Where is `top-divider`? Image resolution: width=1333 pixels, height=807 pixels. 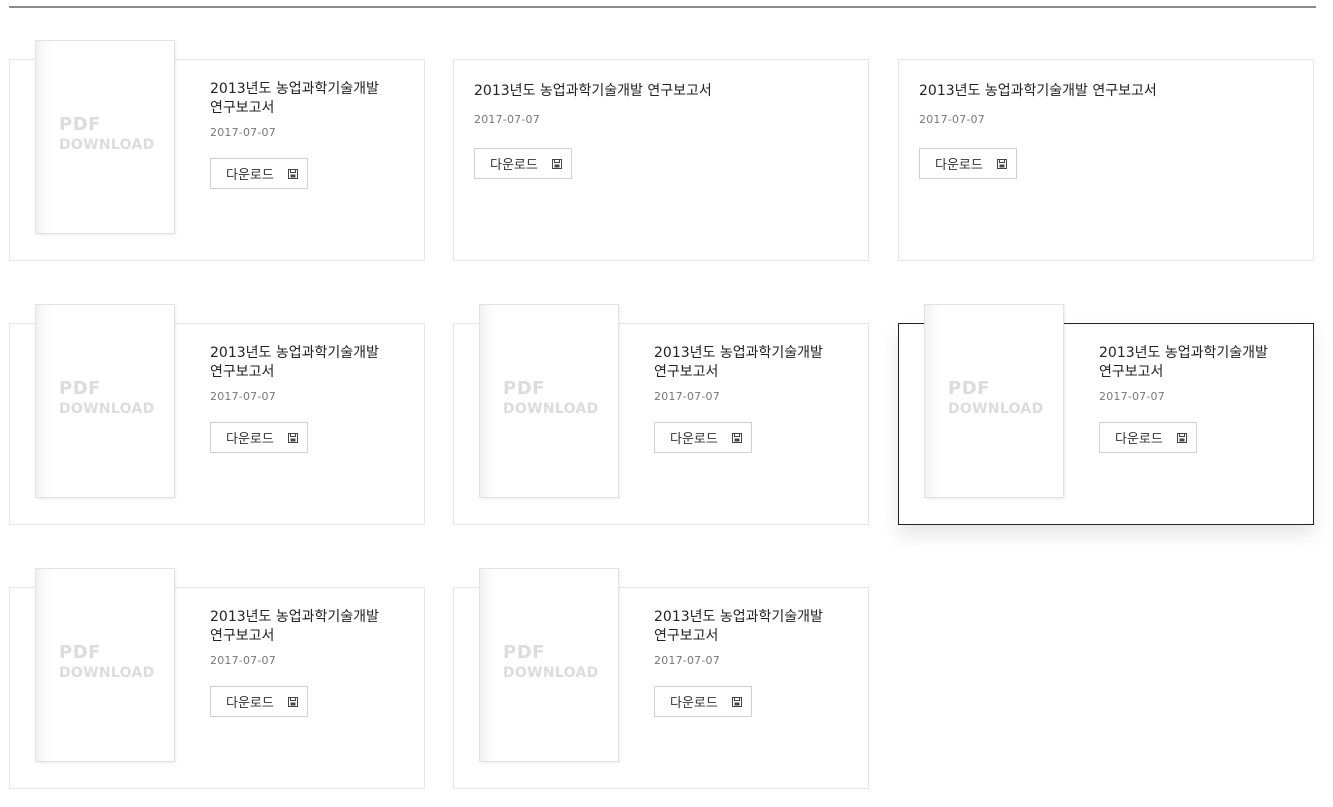
top-divider is located at coordinates (662, 7).